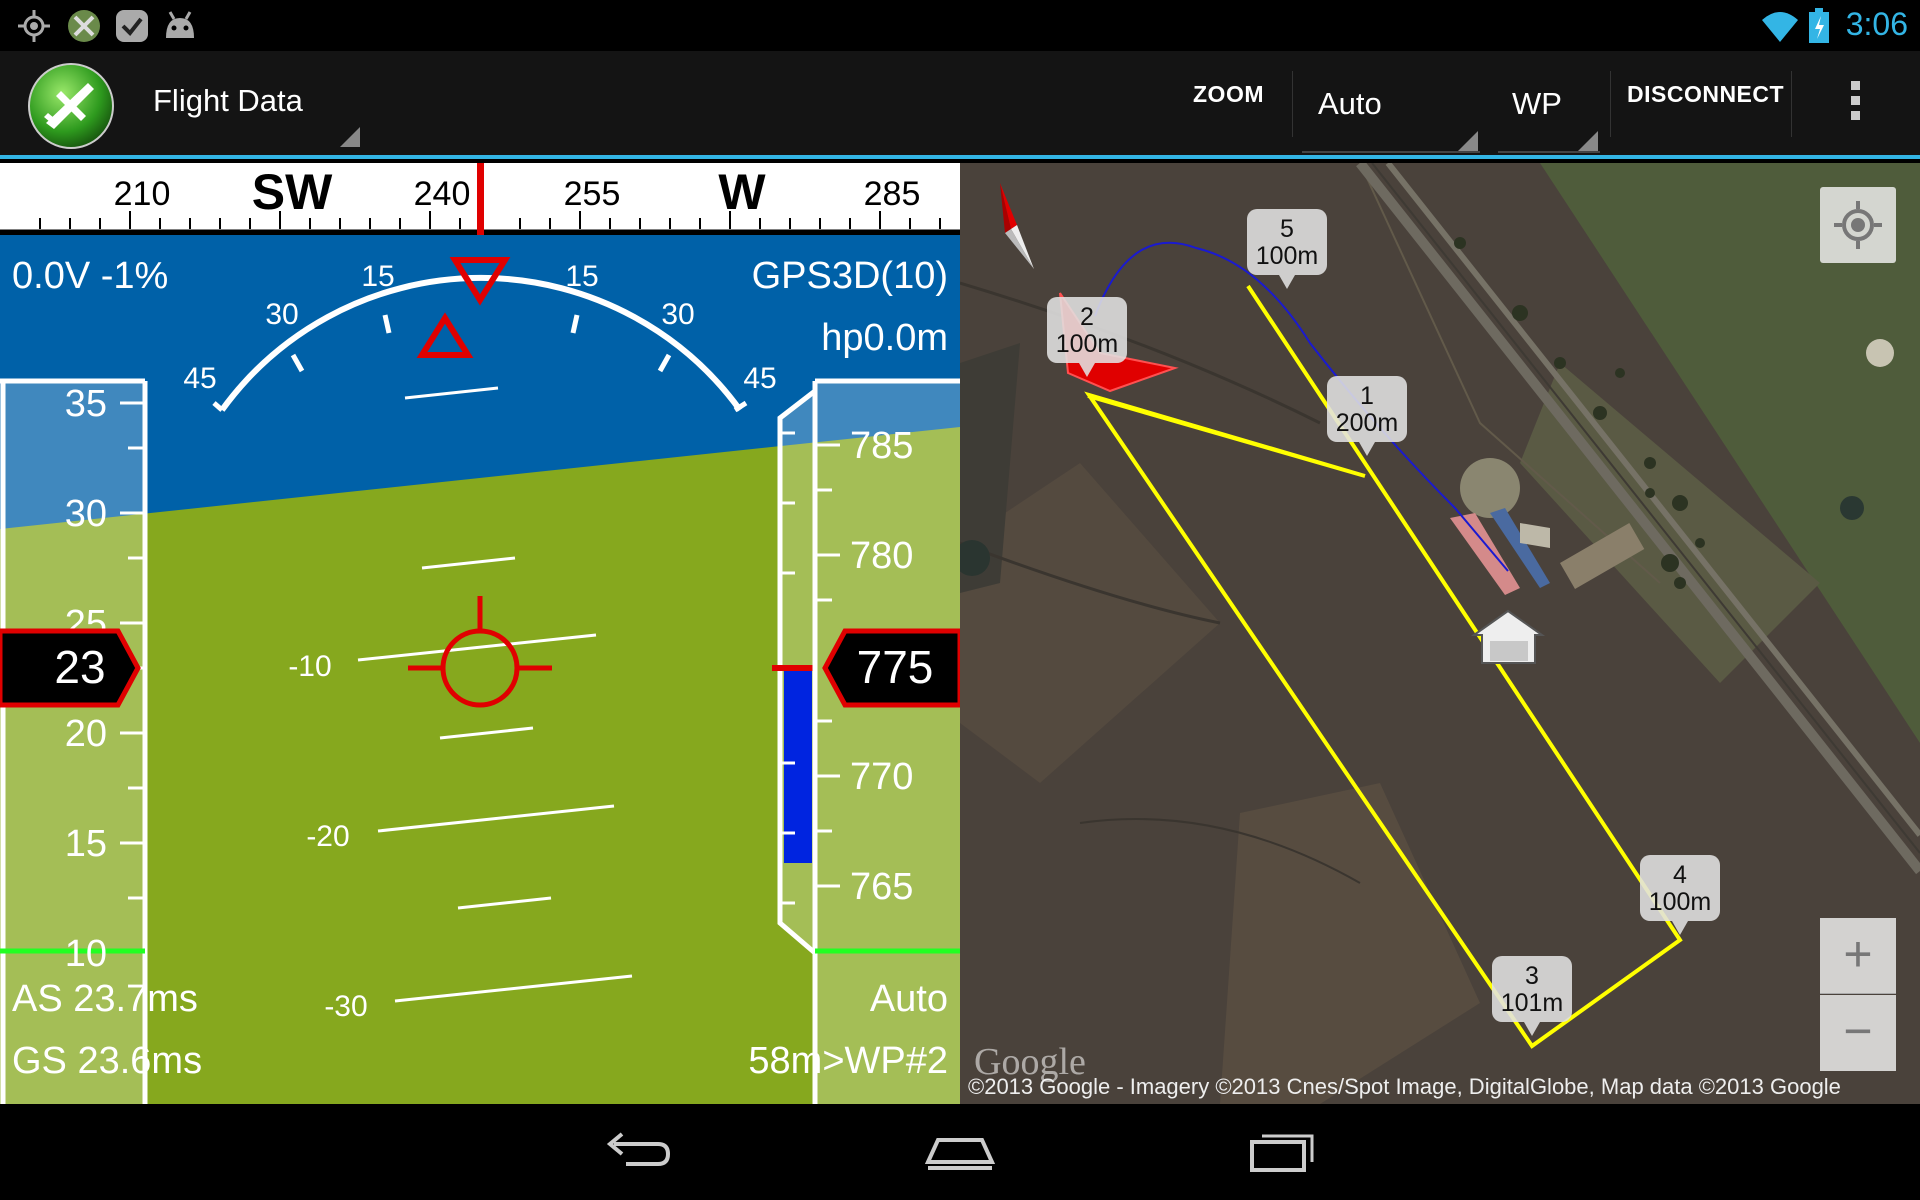  What do you see at coordinates (1819, 25) in the screenshot?
I see `battery-icon` at bounding box center [1819, 25].